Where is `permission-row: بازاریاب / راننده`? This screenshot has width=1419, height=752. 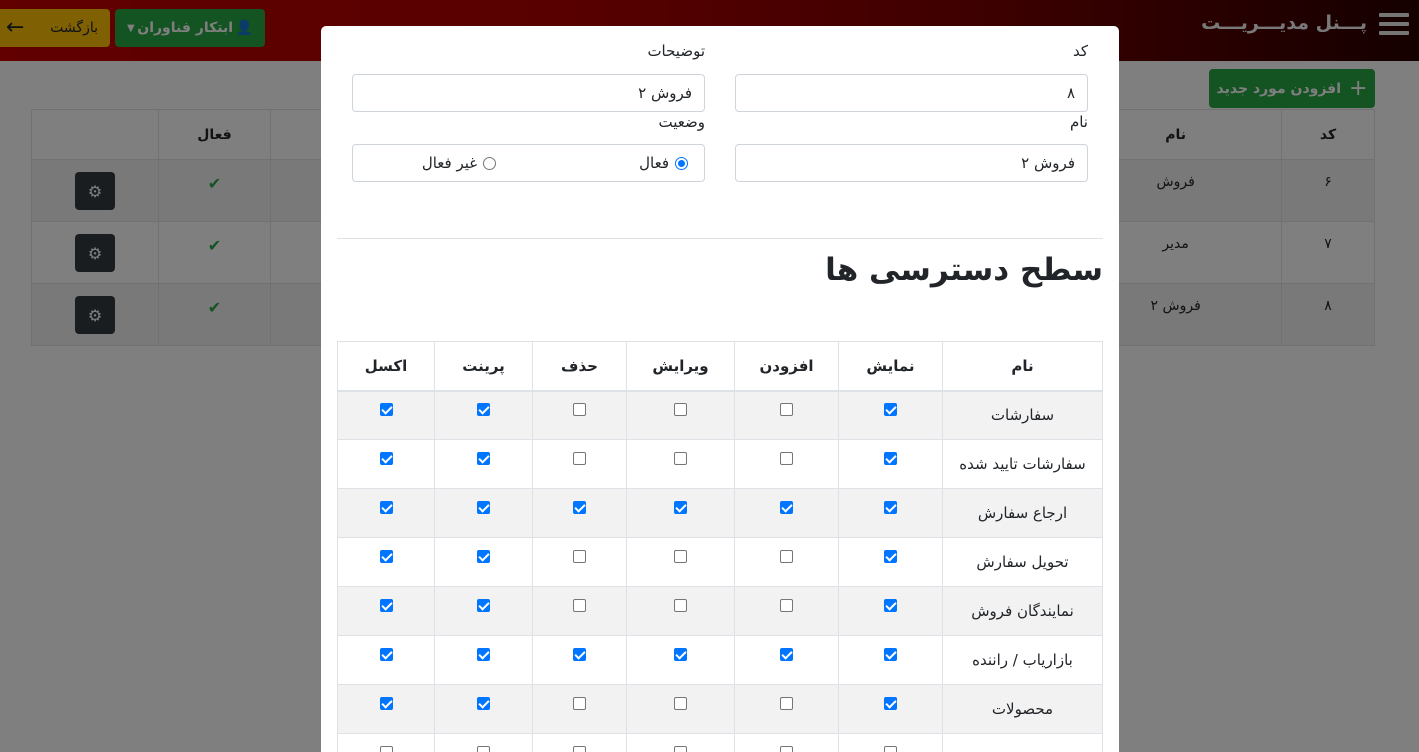
permission-row: بازاریاب / راننده is located at coordinates (720, 660).